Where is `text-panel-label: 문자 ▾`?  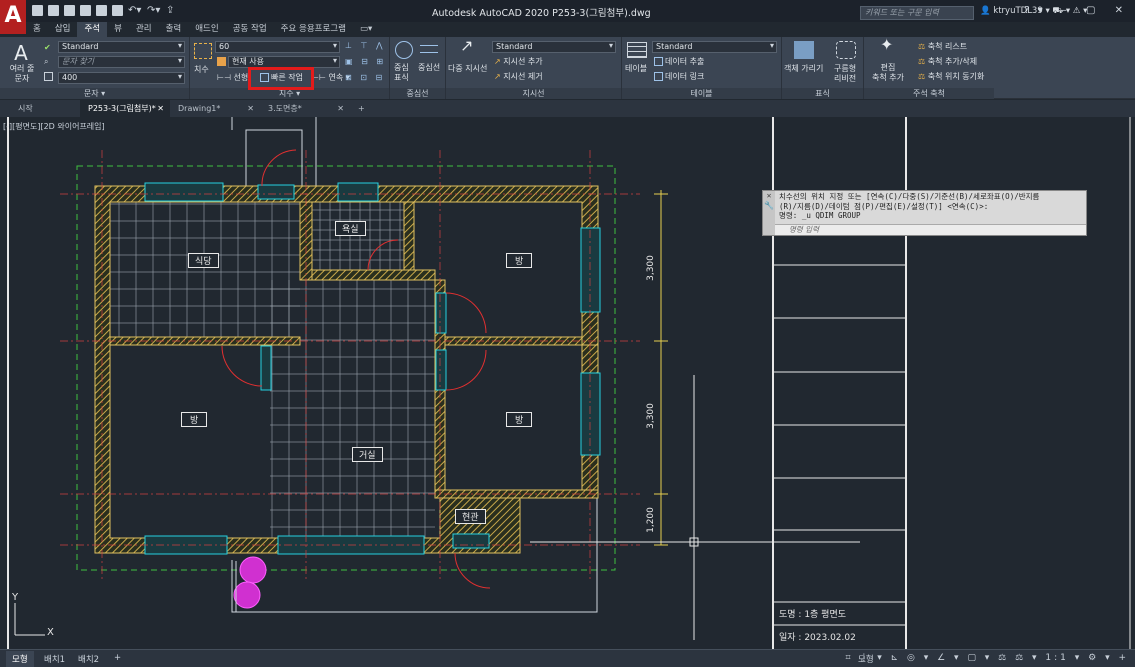 text-panel-label: 문자 ▾ is located at coordinates (94, 93).